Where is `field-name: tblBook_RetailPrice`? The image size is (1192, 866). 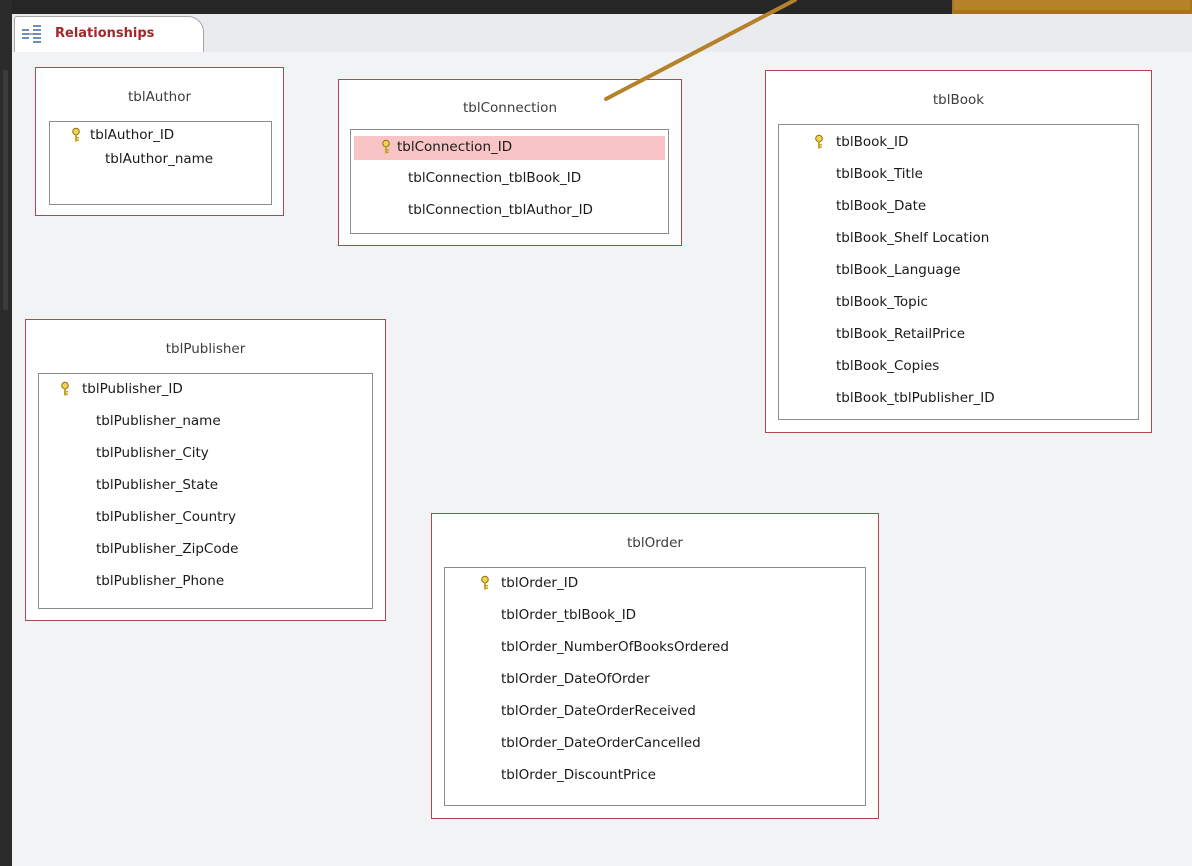
field-name: tblBook_RetailPrice is located at coordinates (901, 334).